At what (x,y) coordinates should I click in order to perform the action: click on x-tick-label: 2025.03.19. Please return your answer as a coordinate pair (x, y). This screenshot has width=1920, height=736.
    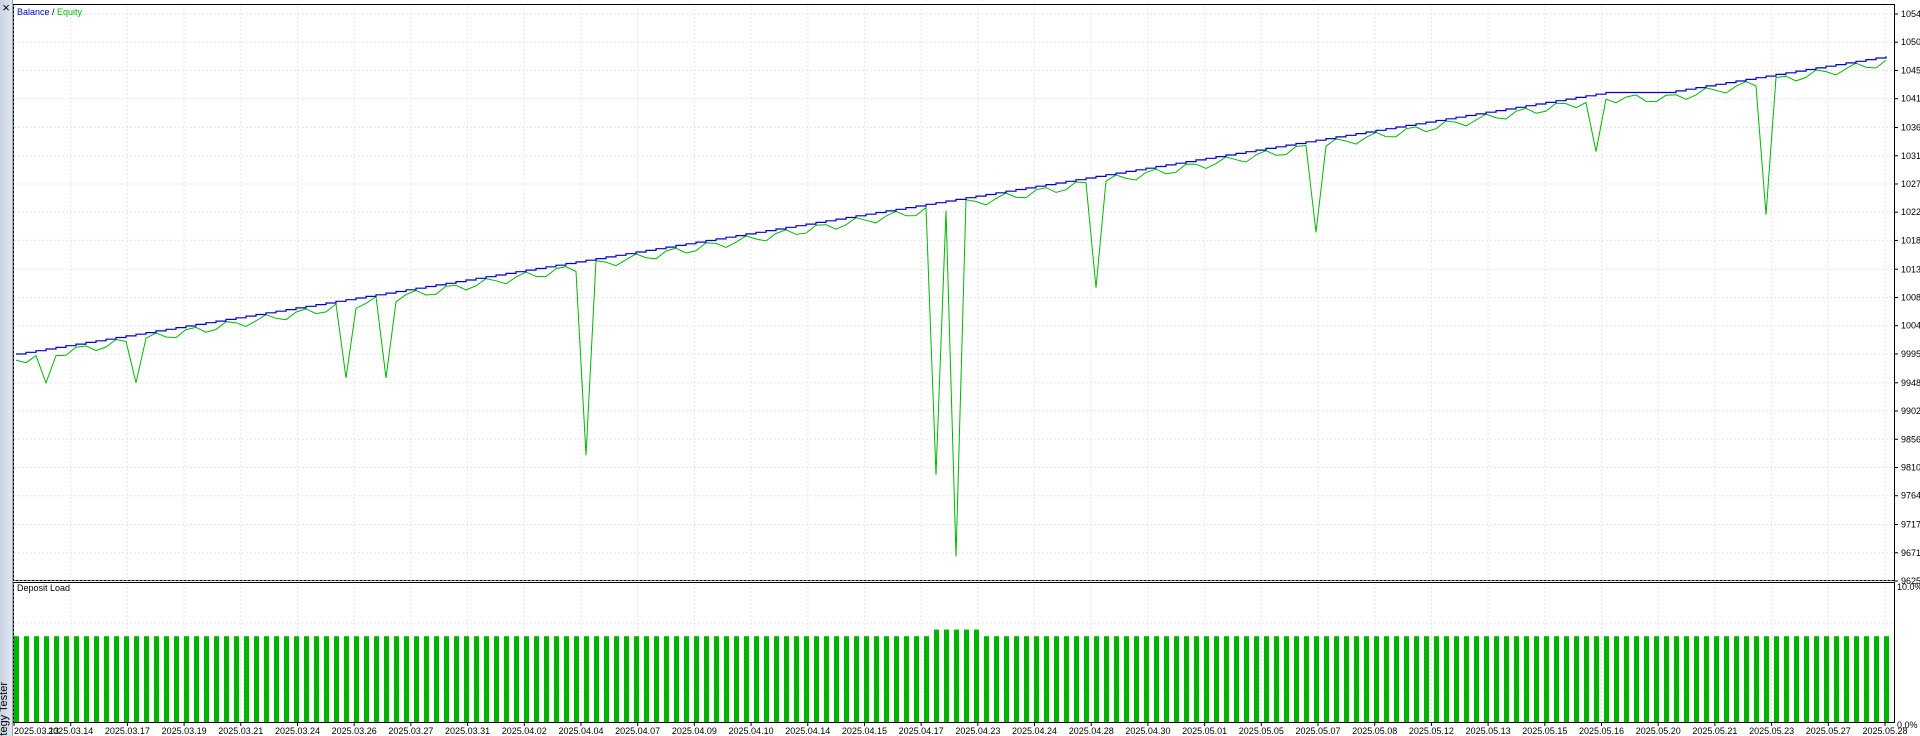
    Looking at the image, I should click on (184, 731).